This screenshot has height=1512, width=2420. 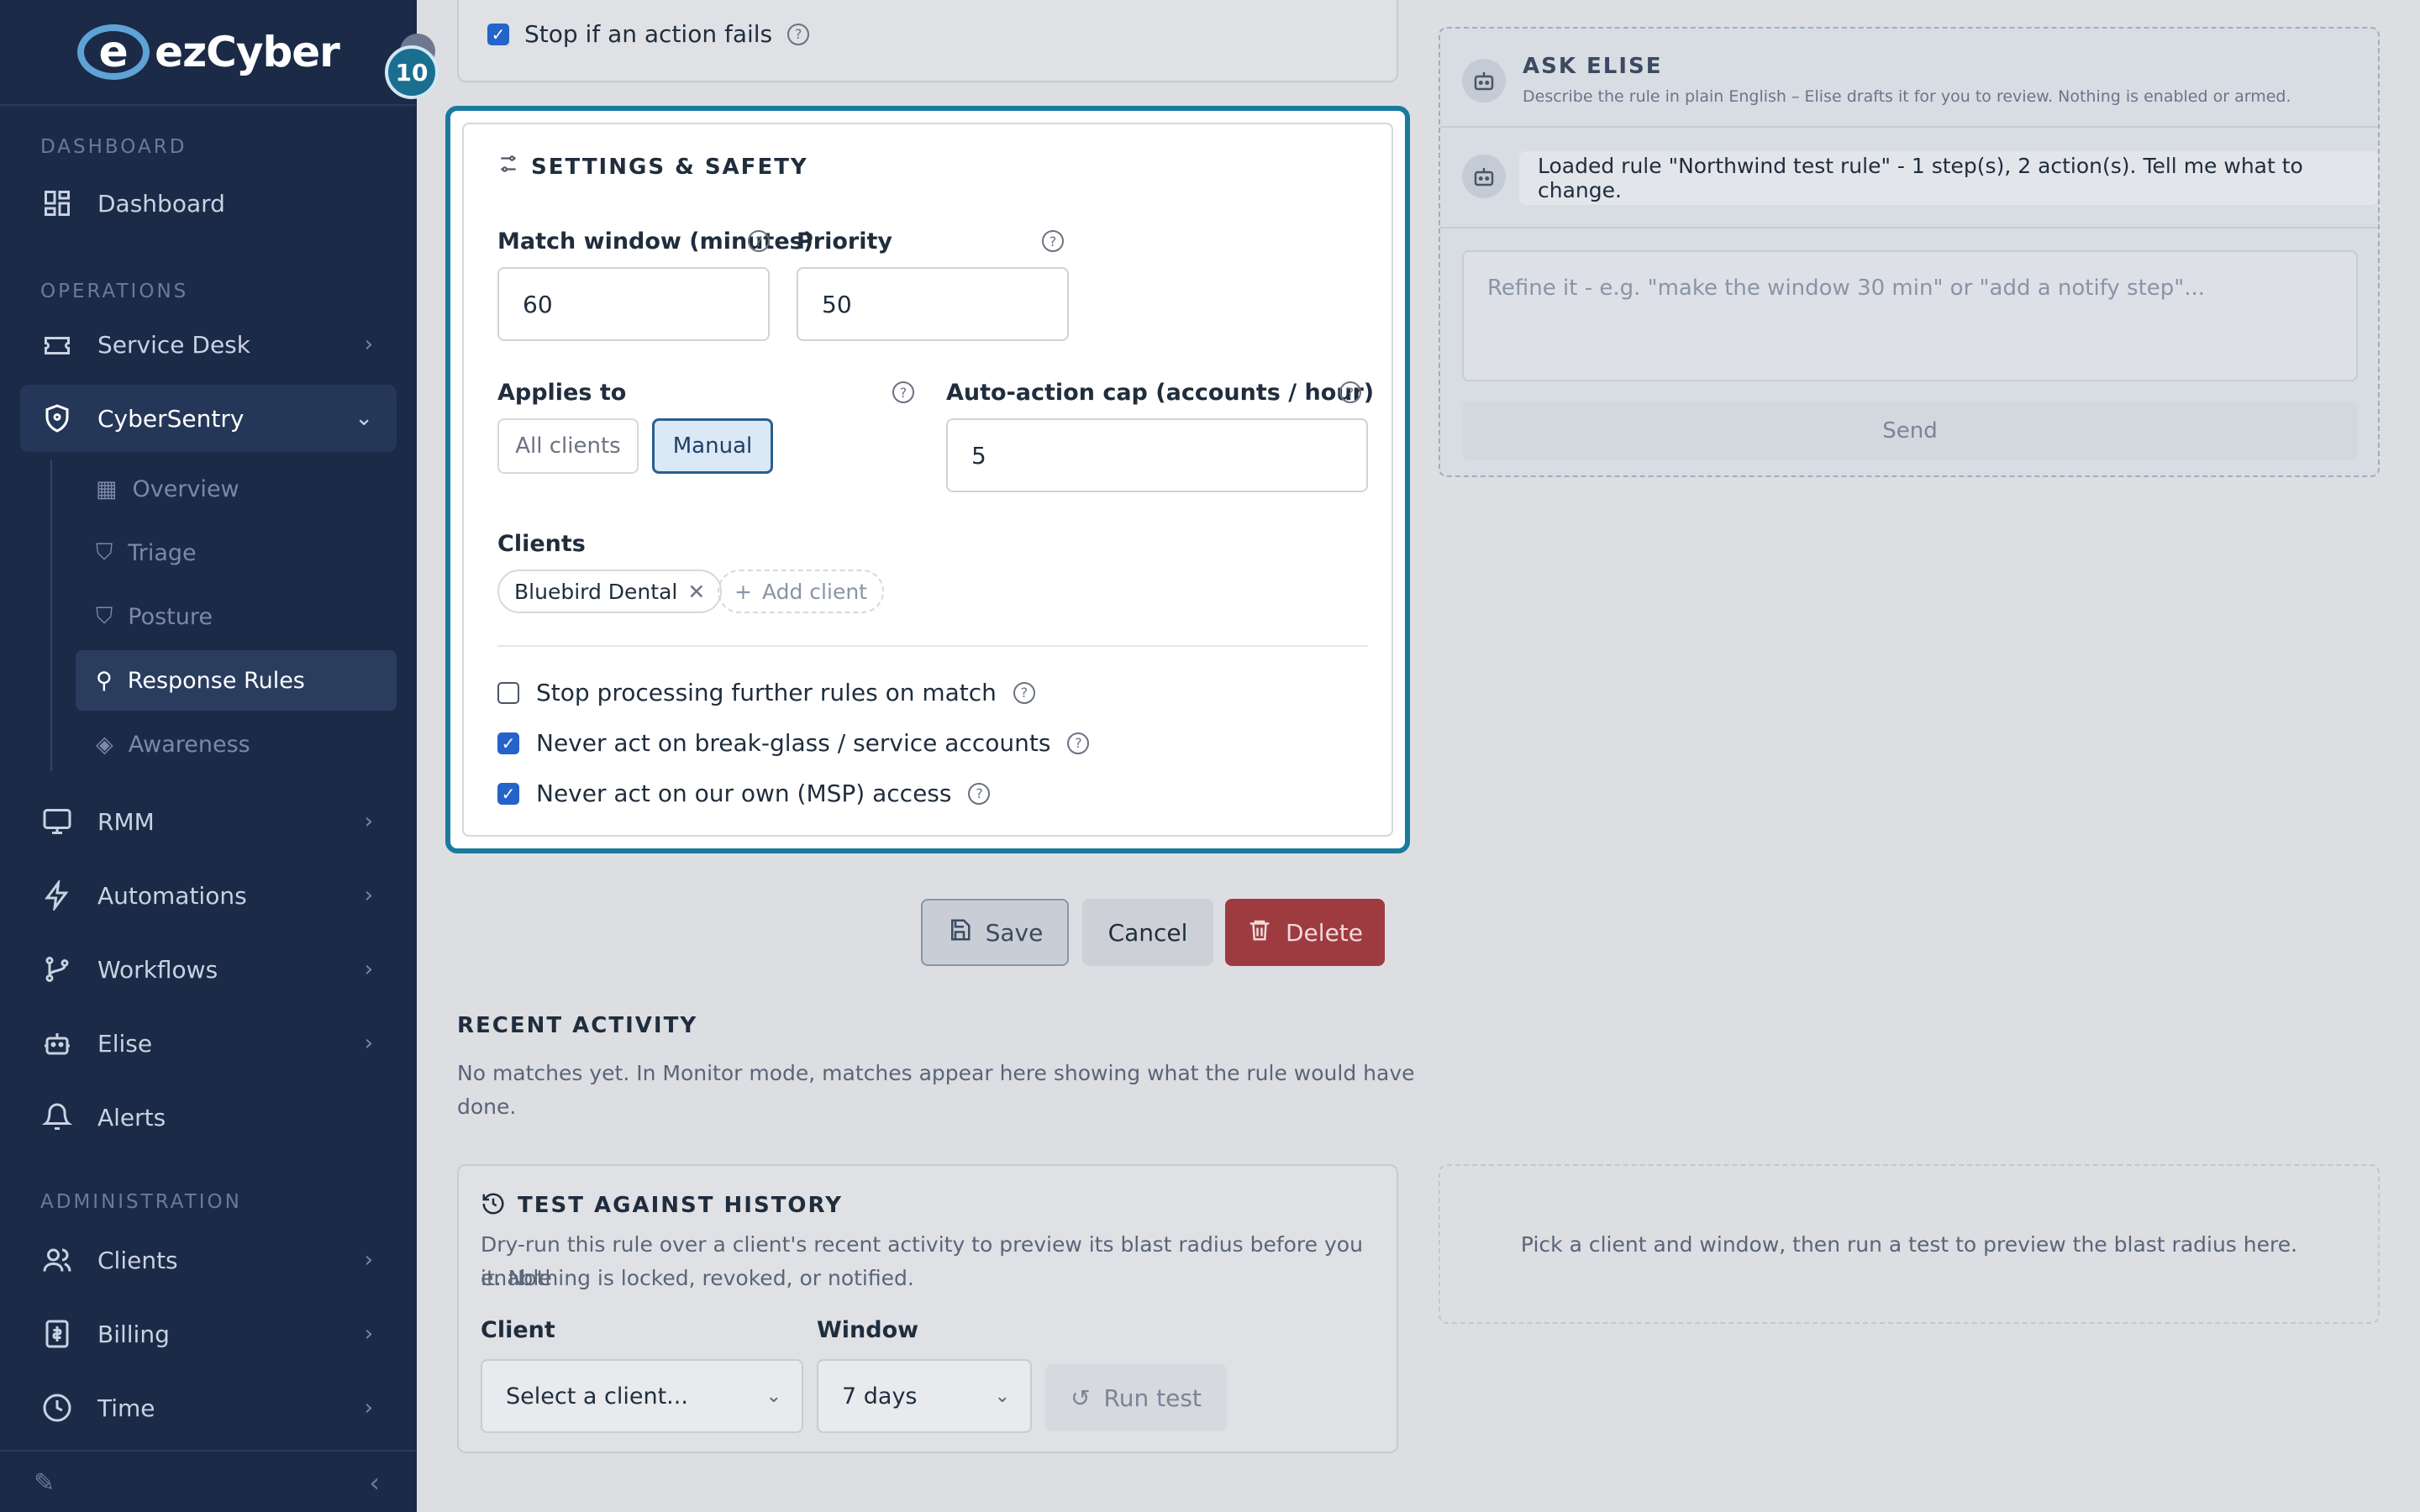 I want to click on save-button: Save, so click(x=995, y=932).